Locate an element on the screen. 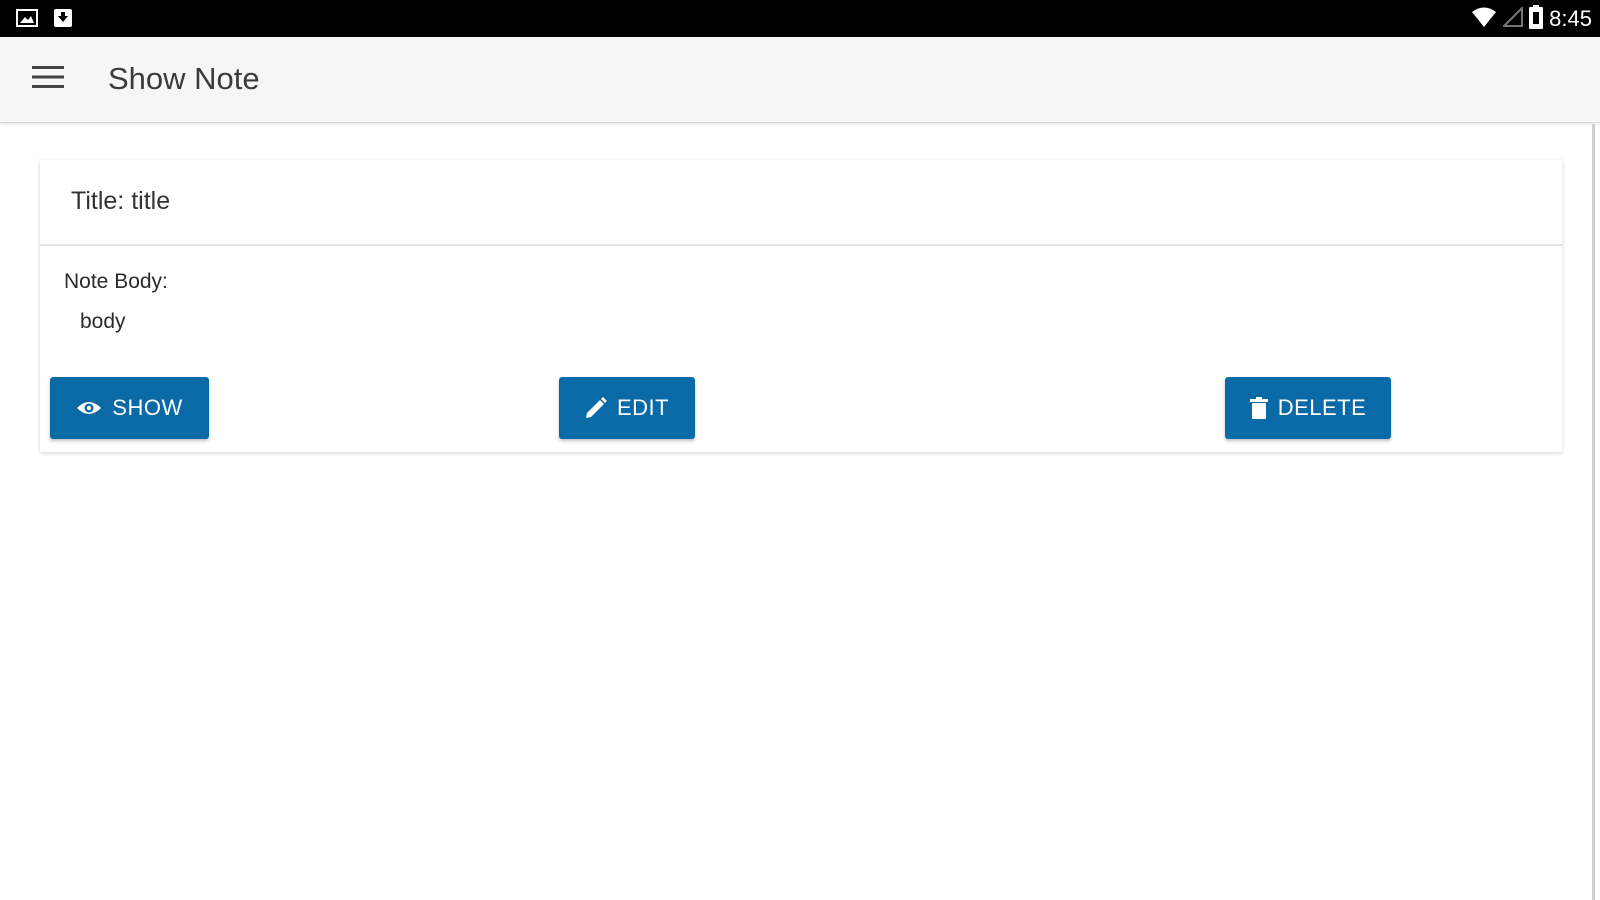  hamburger-menu-icon is located at coordinates (48, 79).